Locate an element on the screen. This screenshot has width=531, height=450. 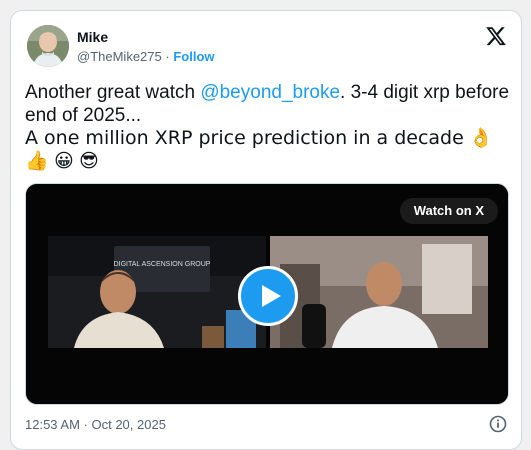
author-handle: @TheMike275 is located at coordinates (119, 56).